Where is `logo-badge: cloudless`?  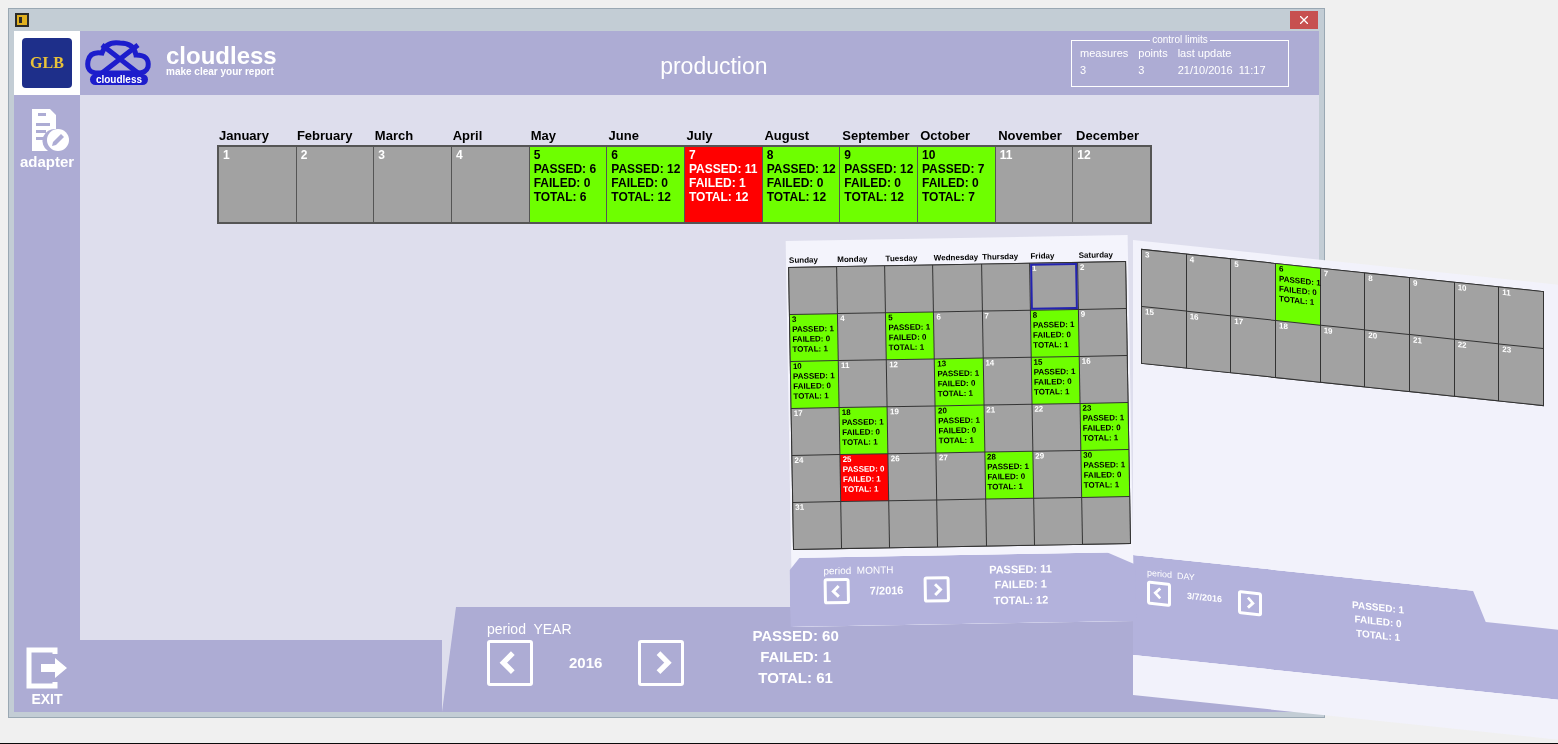 logo-badge: cloudless is located at coordinates (119, 79).